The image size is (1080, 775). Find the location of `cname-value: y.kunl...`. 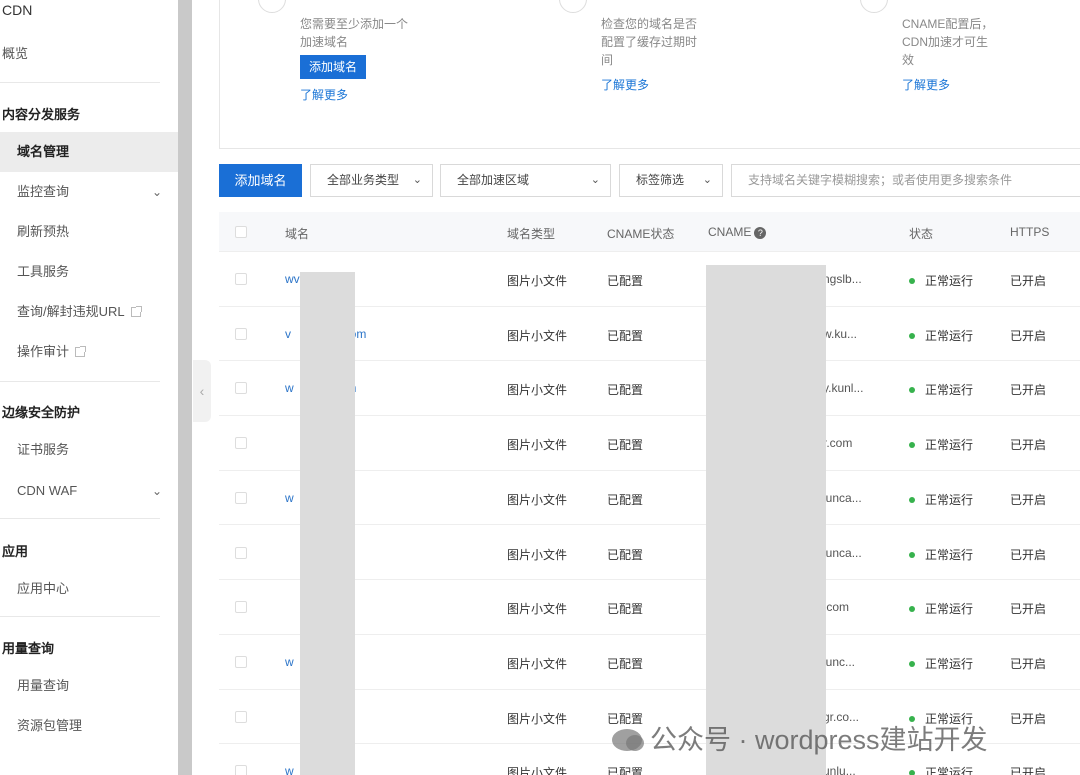

cname-value: y.kunl... is located at coordinates (843, 388).